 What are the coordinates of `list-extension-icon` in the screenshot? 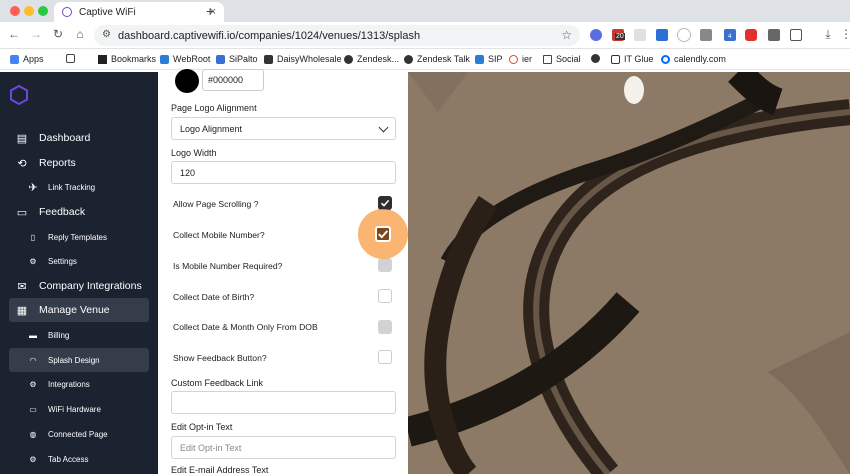 It's located at (774, 35).